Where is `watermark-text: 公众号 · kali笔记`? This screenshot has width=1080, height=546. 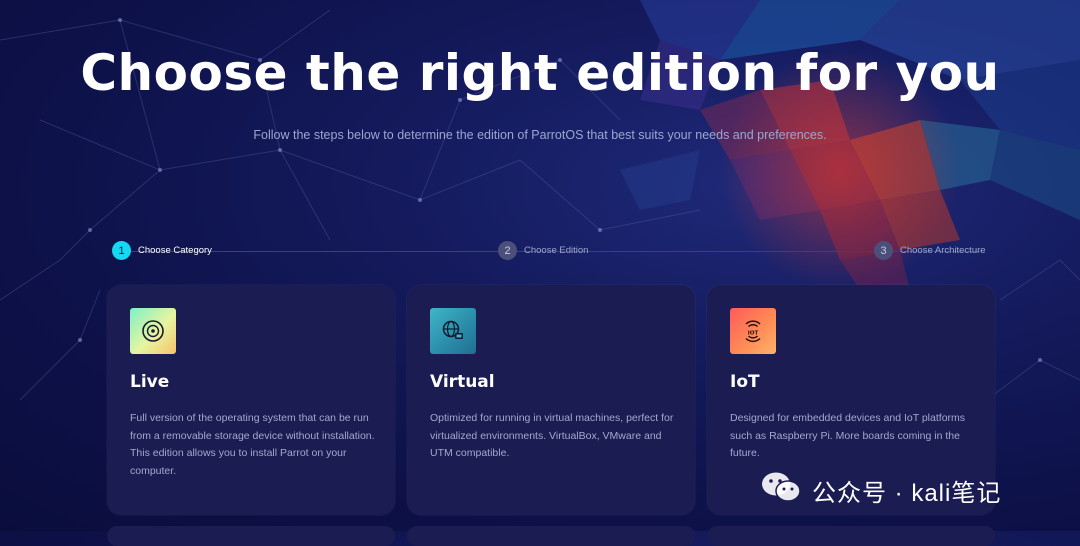
watermark-text: 公众号 · kali笔记 is located at coordinates (907, 493).